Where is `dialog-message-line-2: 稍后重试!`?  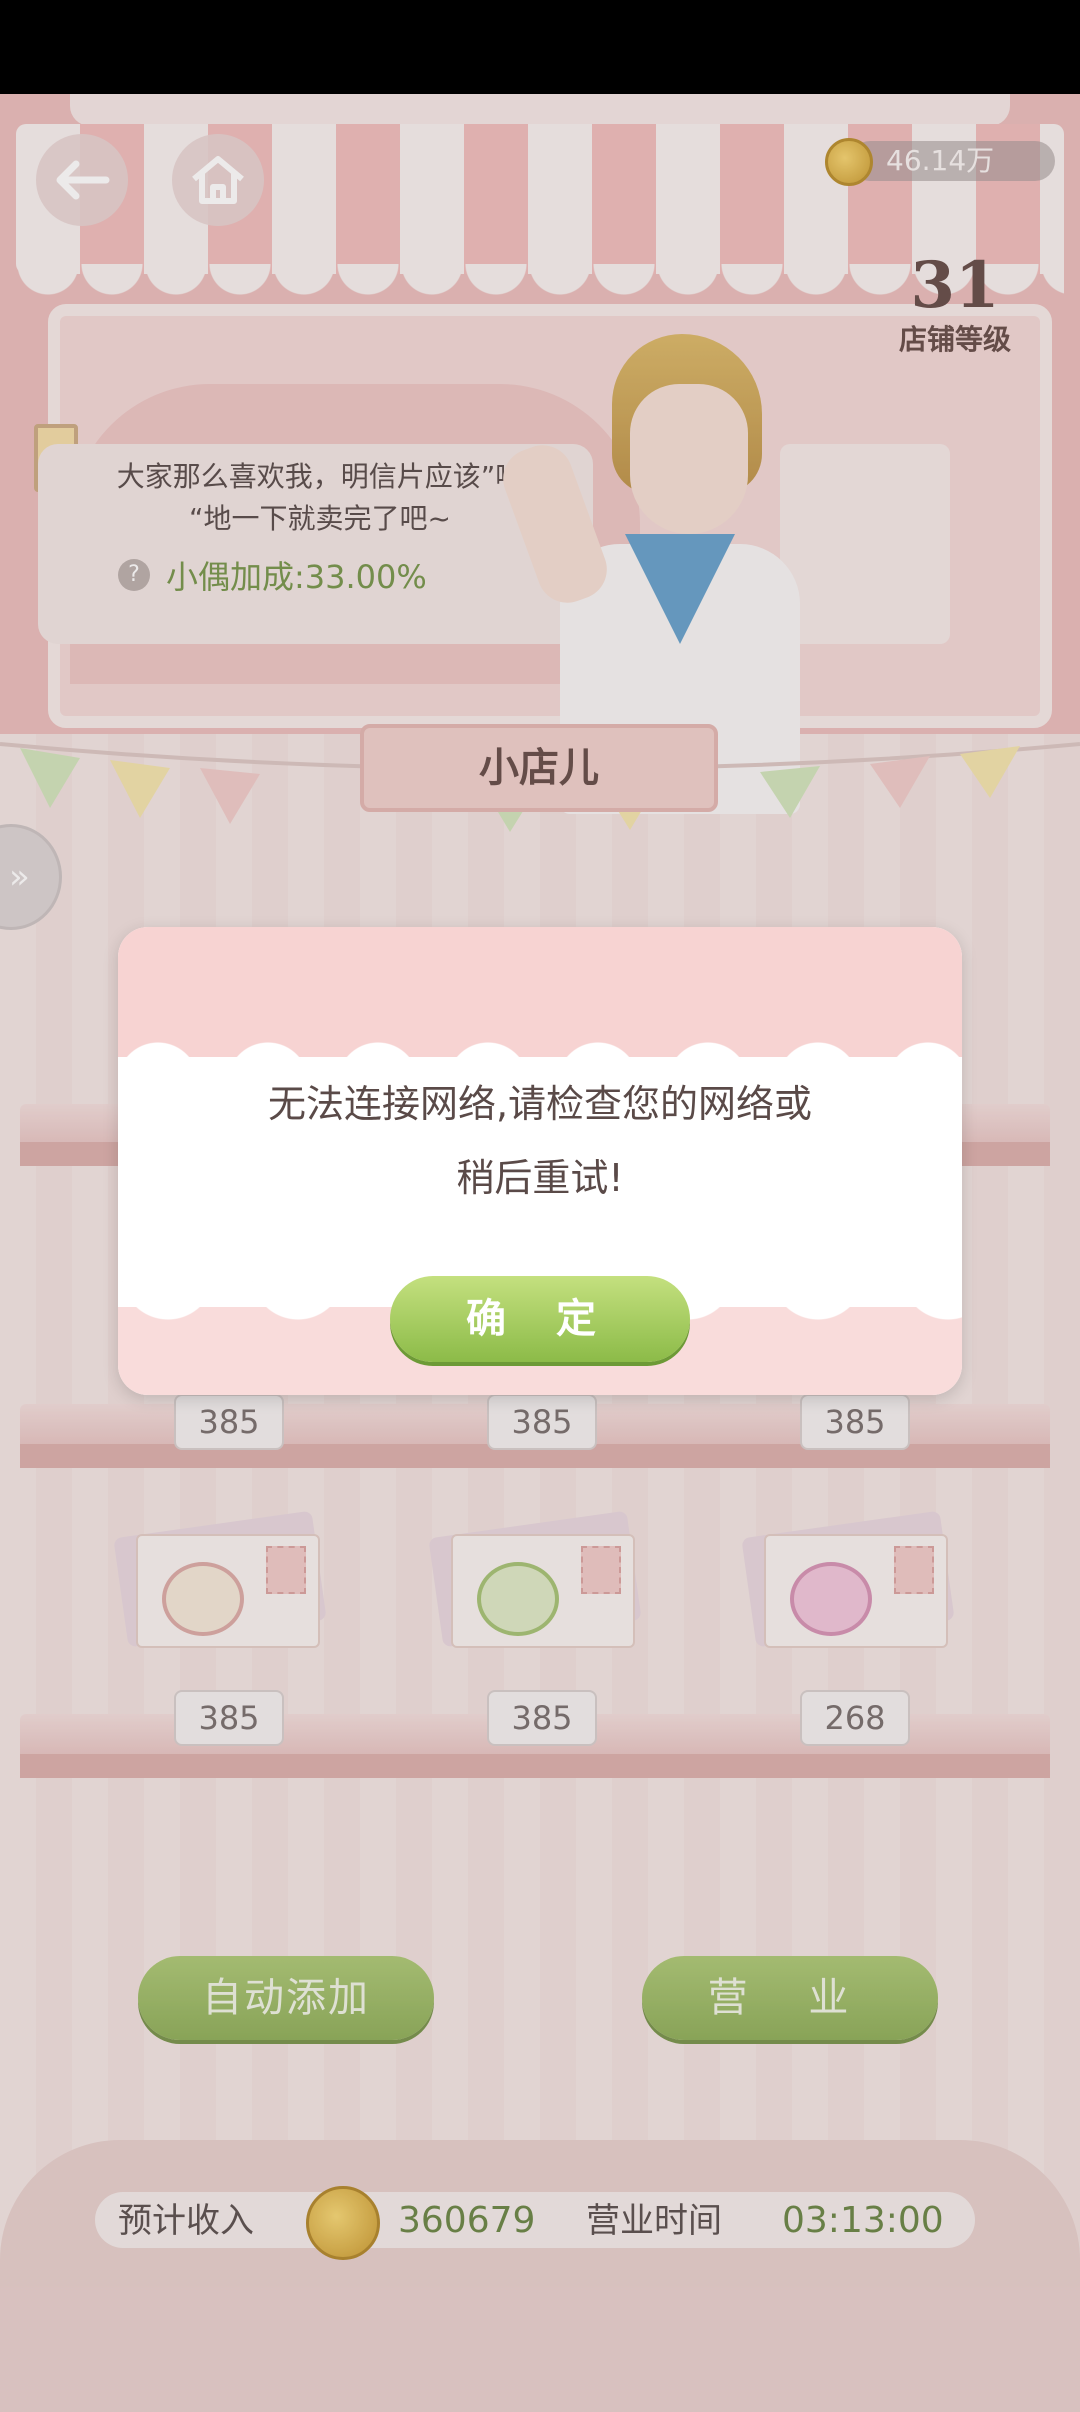 dialog-message-line-2: 稍后重试! is located at coordinates (540, 1178).